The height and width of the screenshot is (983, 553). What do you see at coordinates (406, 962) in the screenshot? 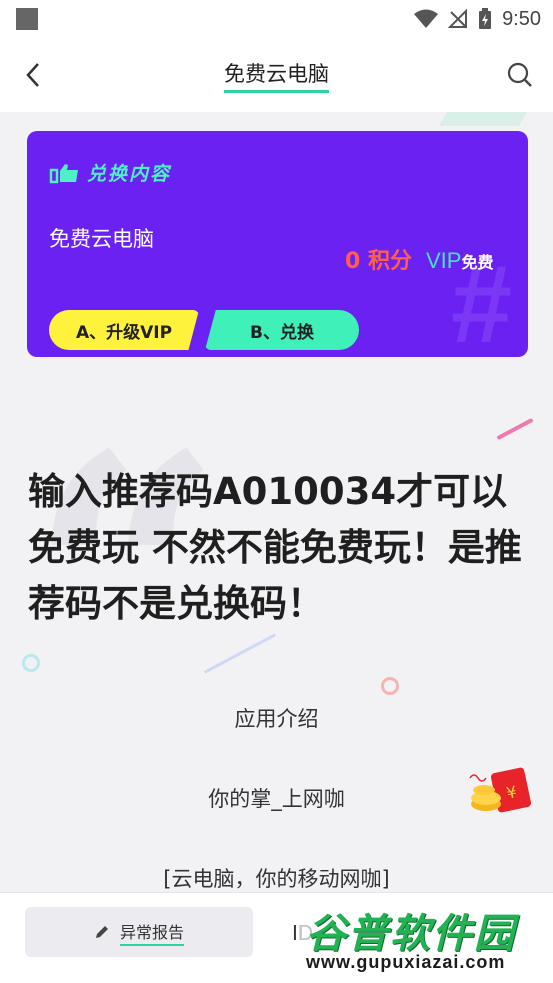
I see `watermark-url: www.gupuxiazai.com` at bounding box center [406, 962].